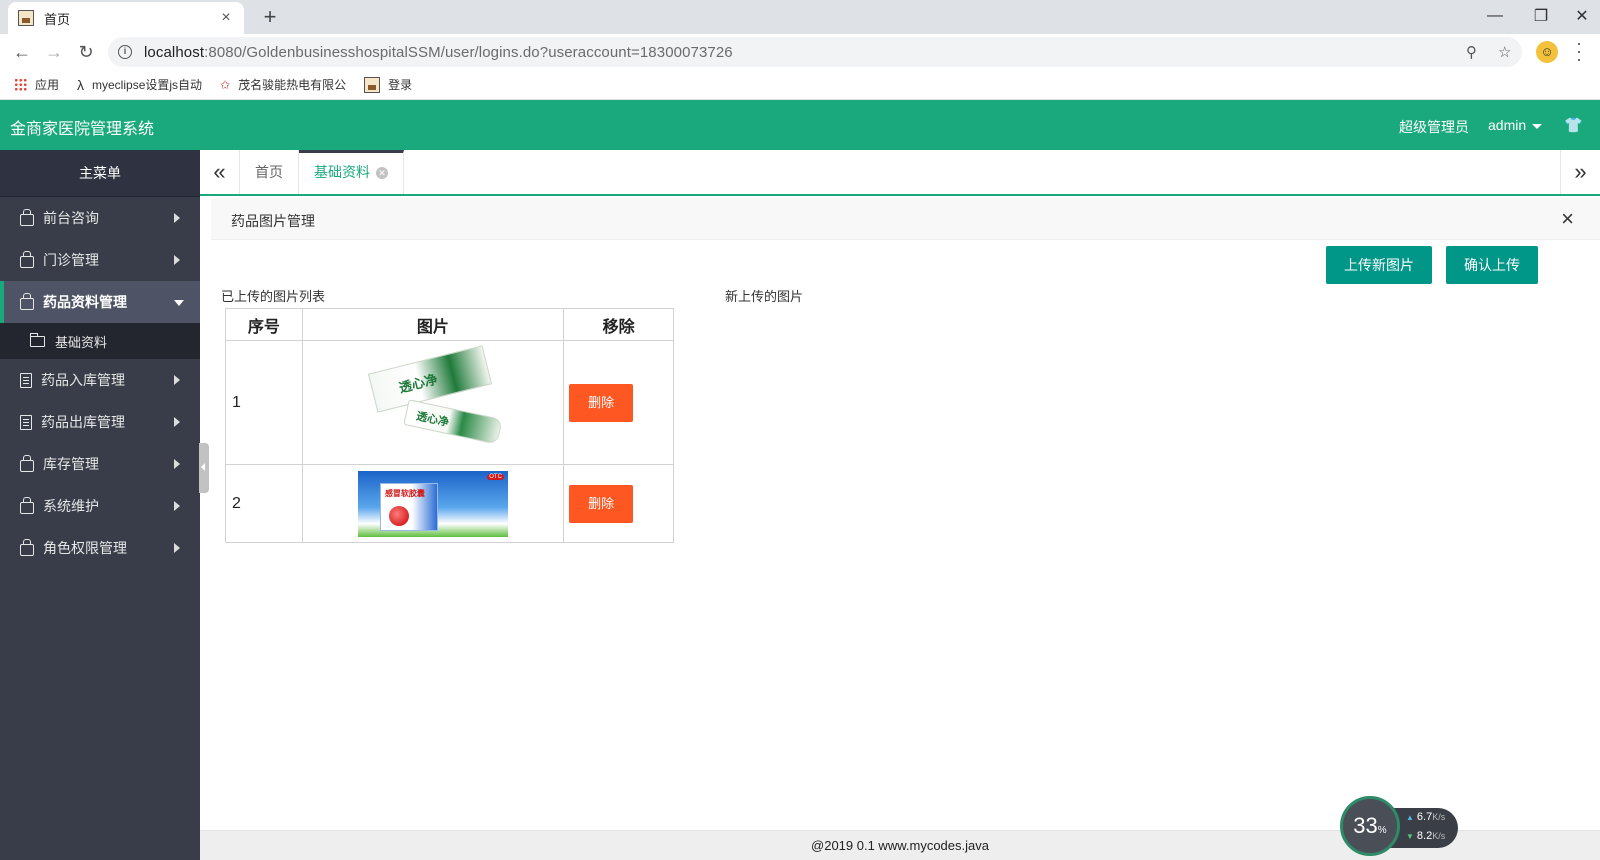 This screenshot has height=860, width=1600. I want to click on panel-close-icon: ×, so click(1567, 219).